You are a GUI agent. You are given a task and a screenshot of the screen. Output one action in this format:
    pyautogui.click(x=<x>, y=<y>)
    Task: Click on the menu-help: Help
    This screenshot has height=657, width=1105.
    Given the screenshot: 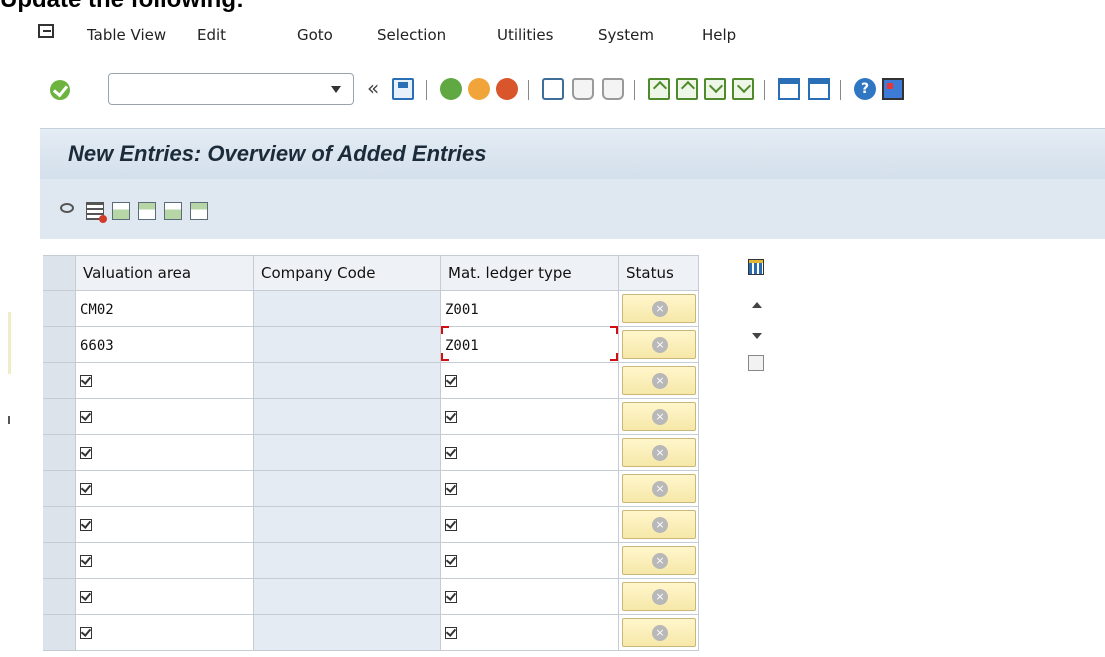 What is the action you would take?
    pyautogui.click(x=719, y=35)
    